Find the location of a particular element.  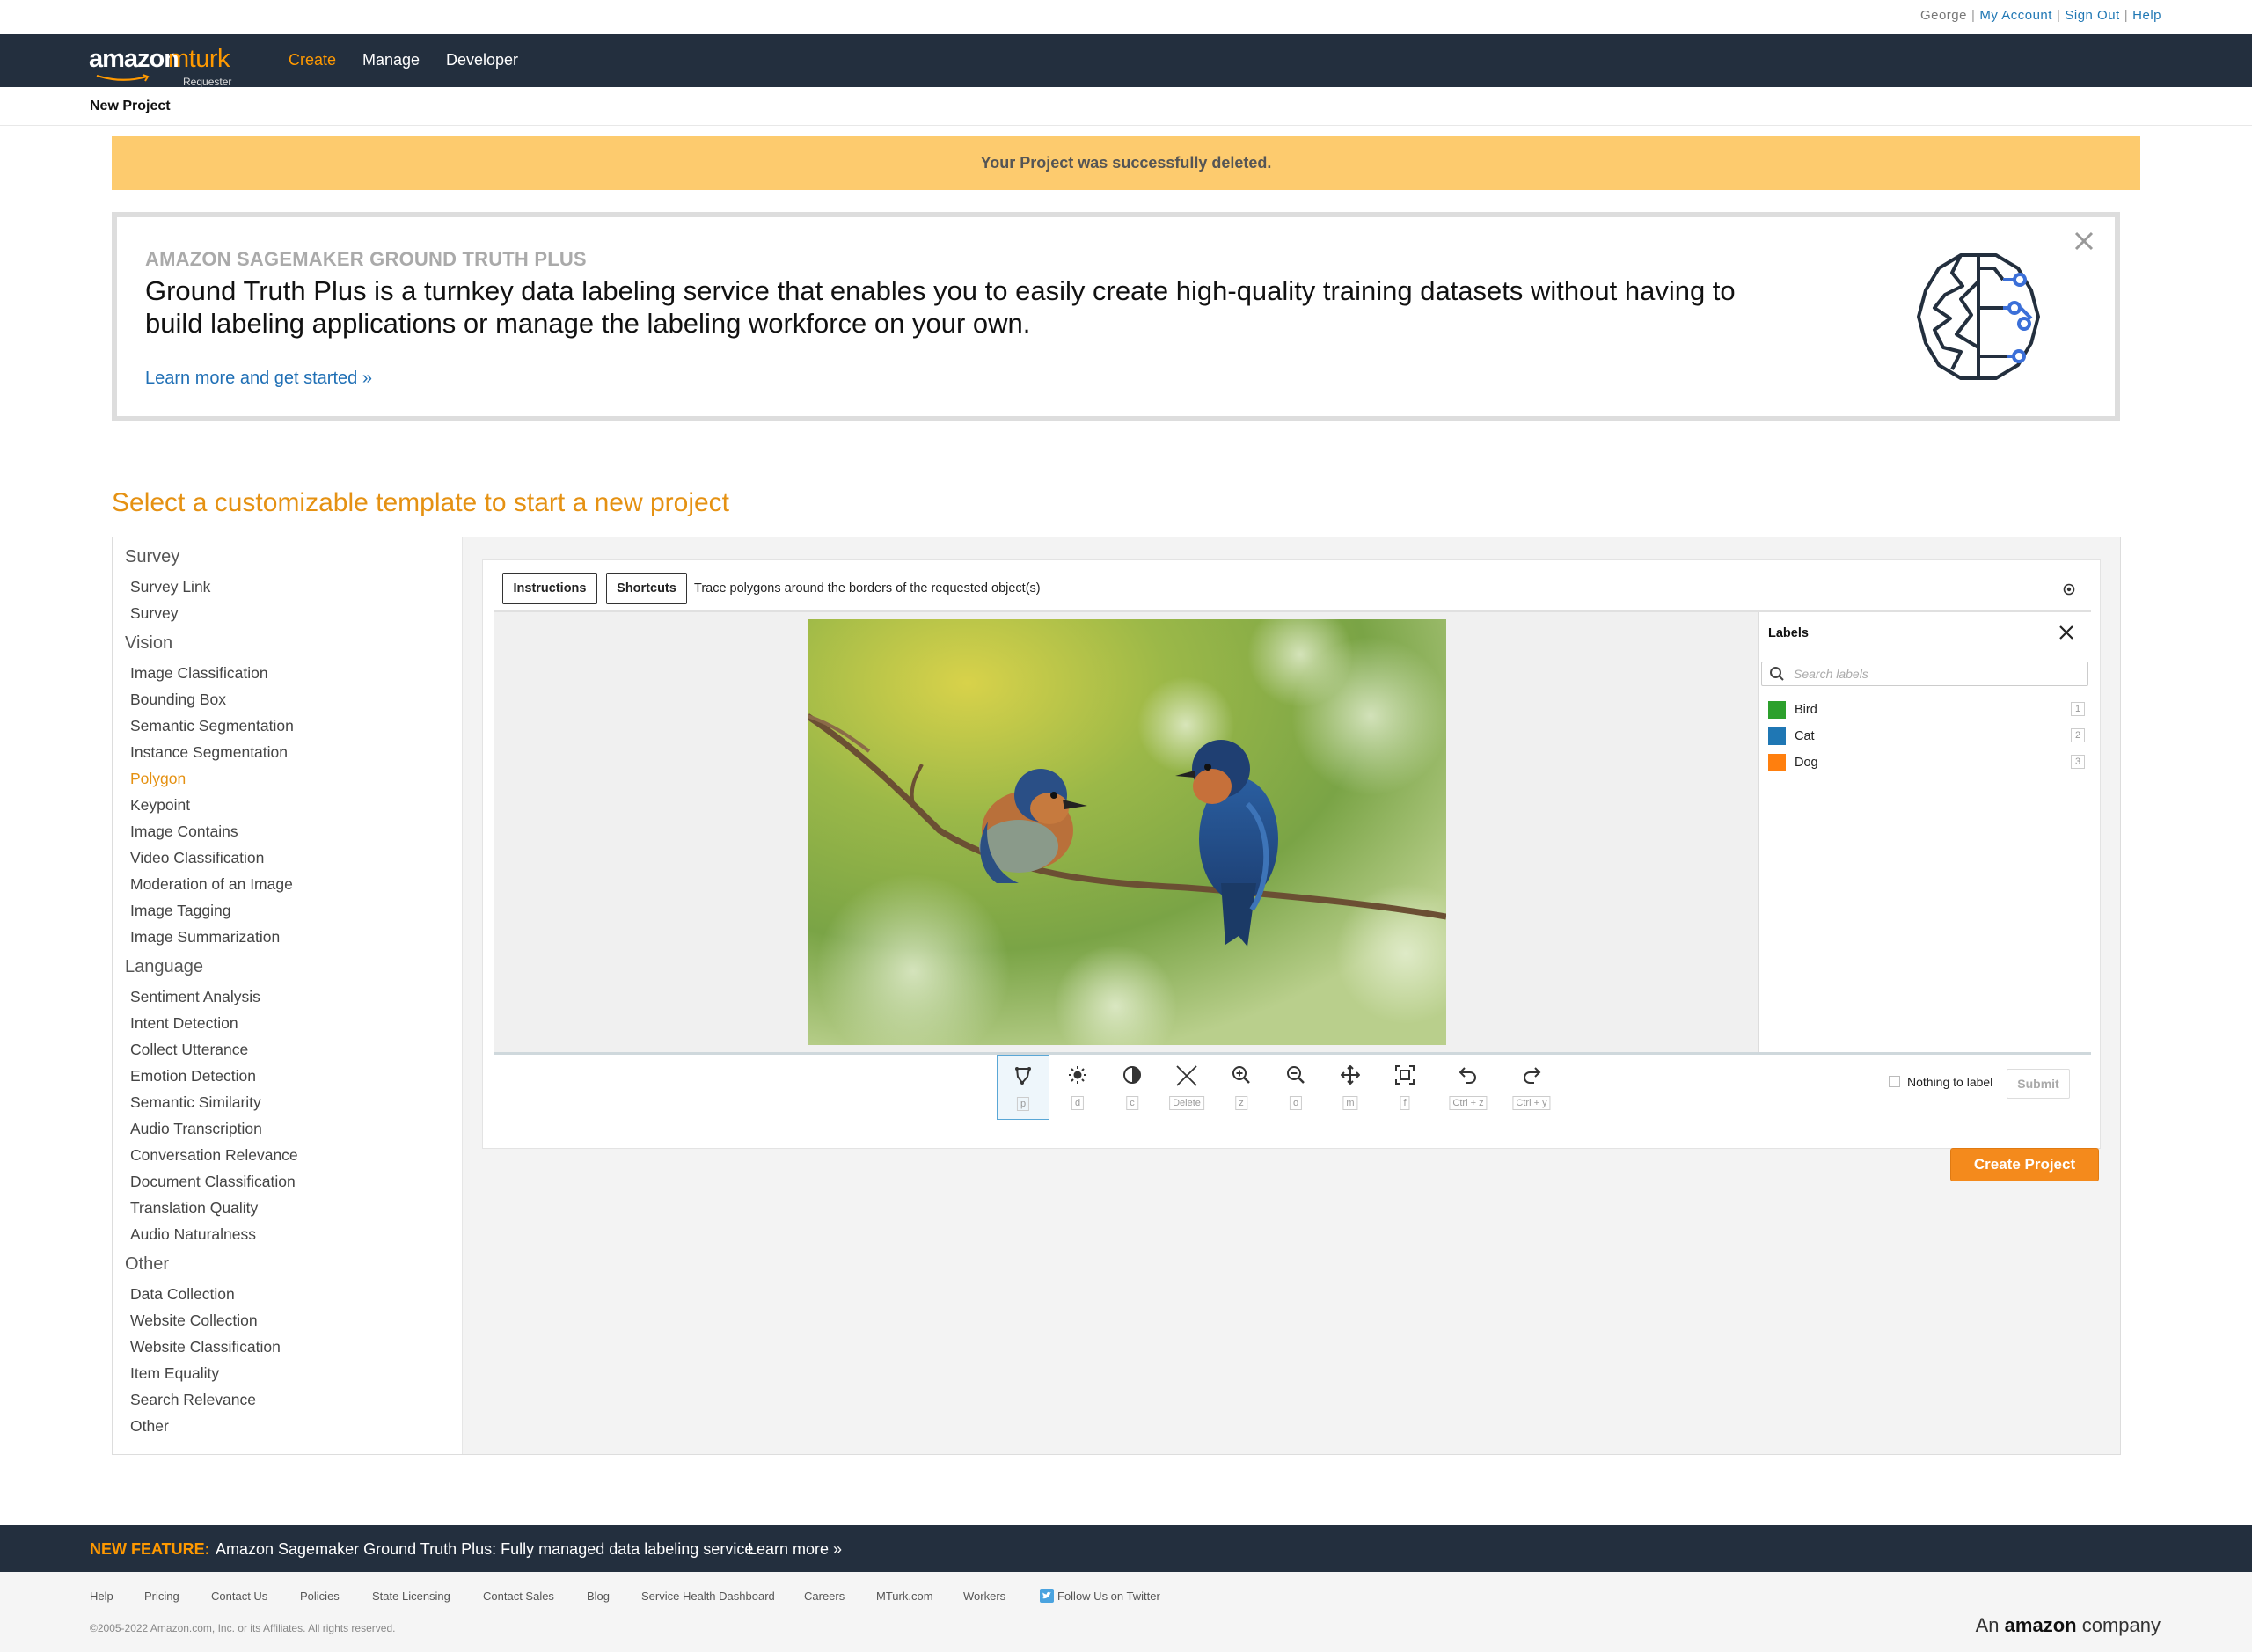

template-audio-naturalness: Audio Naturalness is located at coordinates (193, 1234).